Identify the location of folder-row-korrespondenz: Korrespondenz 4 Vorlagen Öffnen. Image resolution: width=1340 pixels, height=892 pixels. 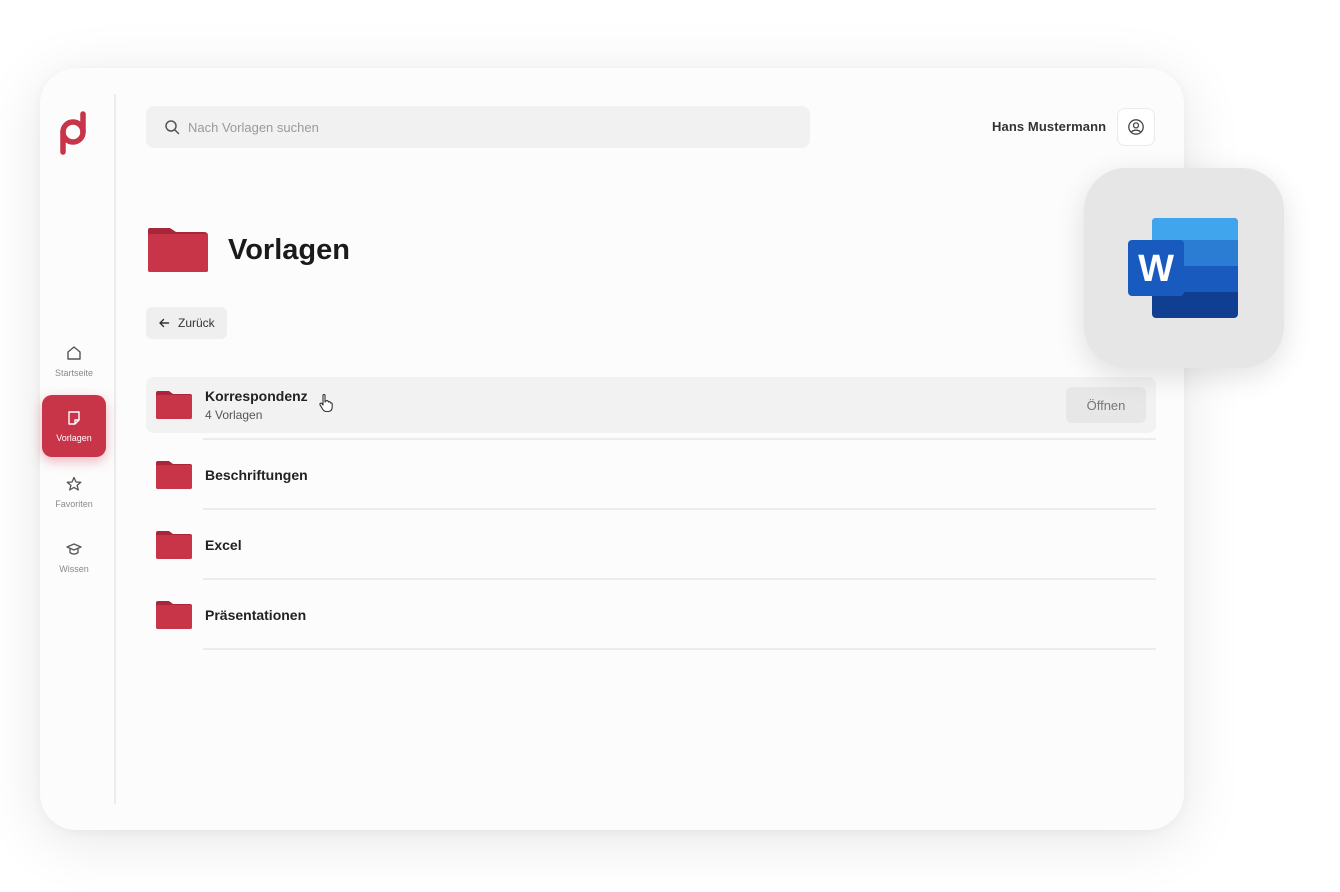
(651, 408).